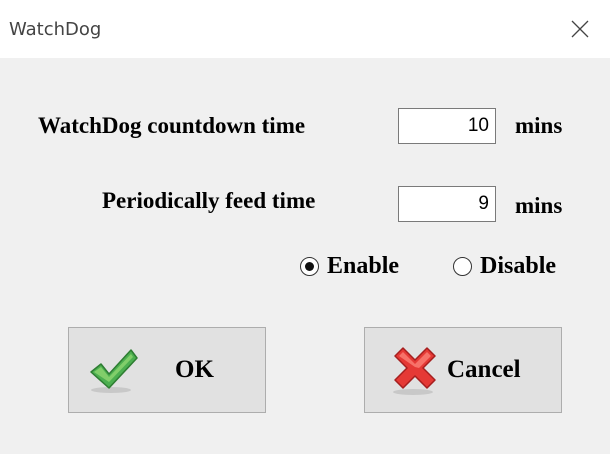 The height and width of the screenshot is (454, 610). I want to click on ok-button: OK, so click(167, 370).